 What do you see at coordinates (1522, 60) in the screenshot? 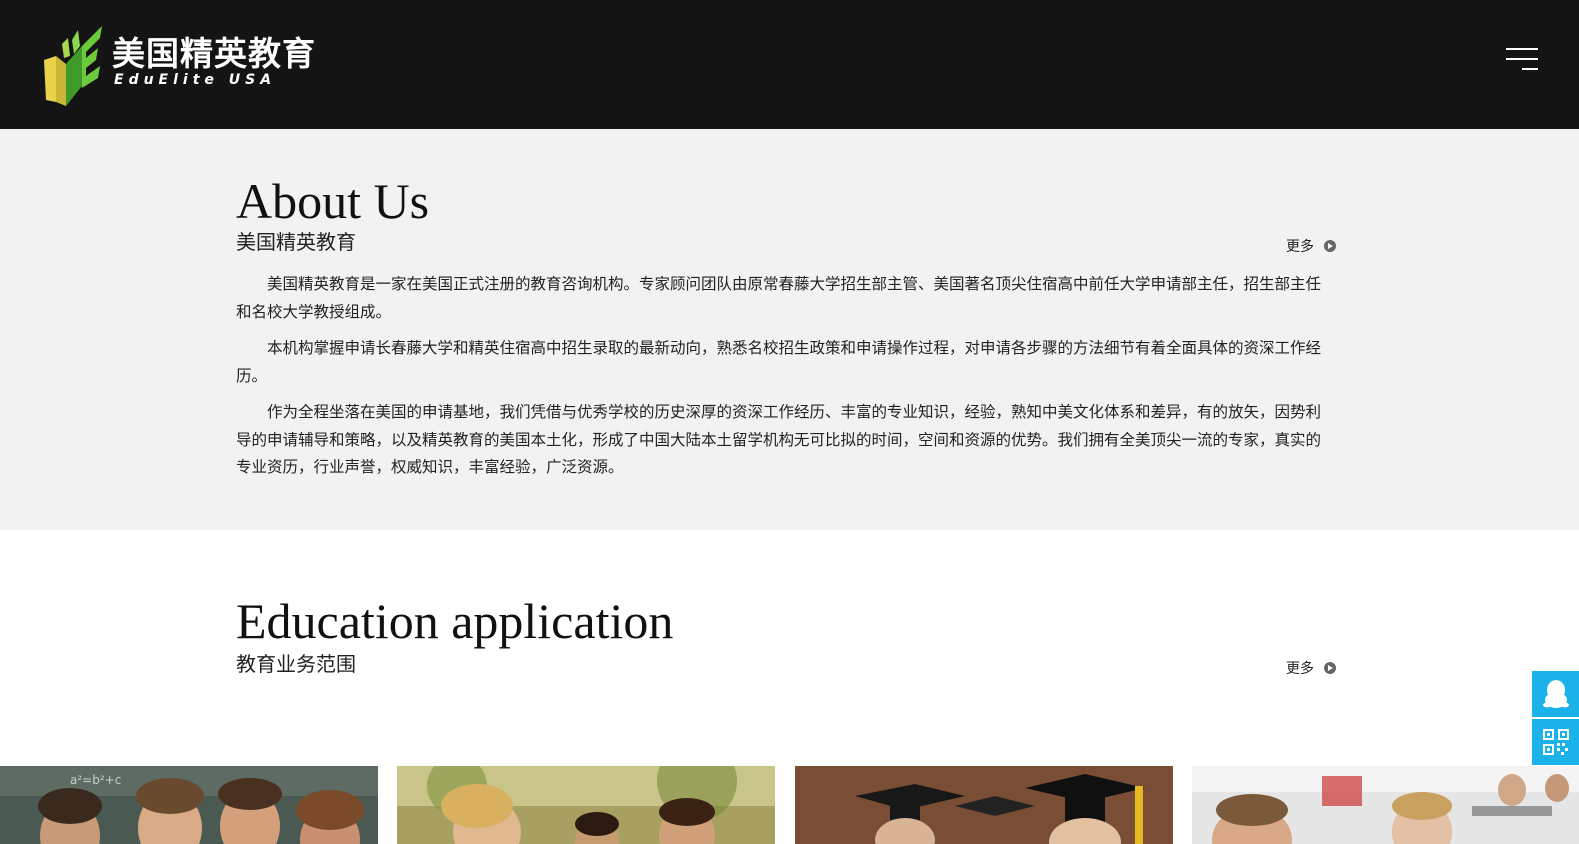
I see `hamburger-menu-icon` at bounding box center [1522, 60].